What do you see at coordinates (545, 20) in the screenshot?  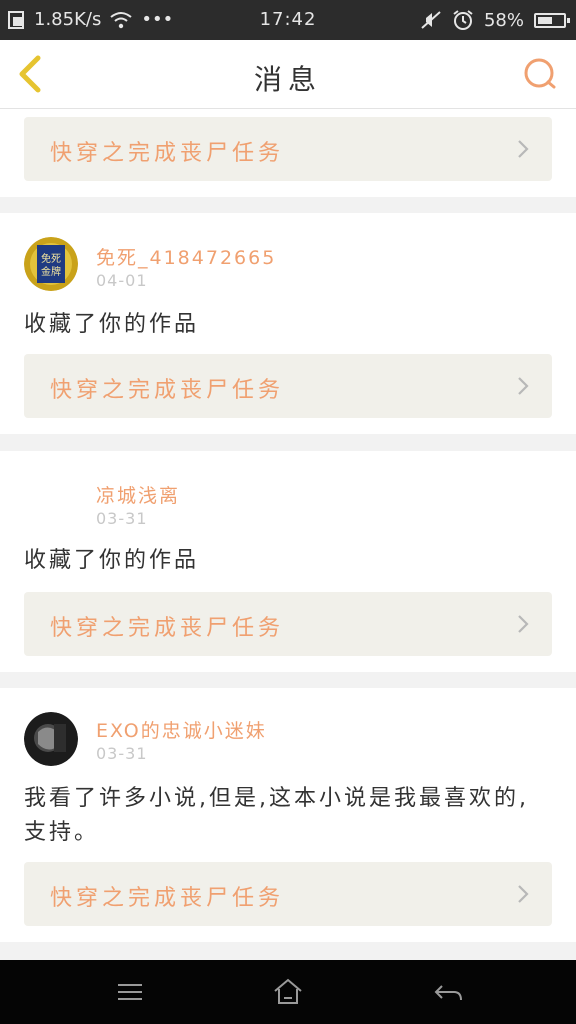 I see `battery-level` at bounding box center [545, 20].